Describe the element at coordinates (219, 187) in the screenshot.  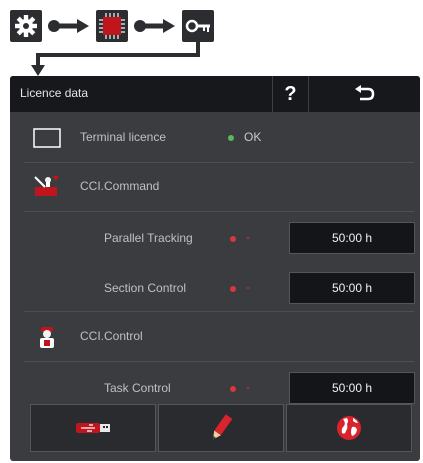
I see `cci-command-header: CCI.Command` at that location.